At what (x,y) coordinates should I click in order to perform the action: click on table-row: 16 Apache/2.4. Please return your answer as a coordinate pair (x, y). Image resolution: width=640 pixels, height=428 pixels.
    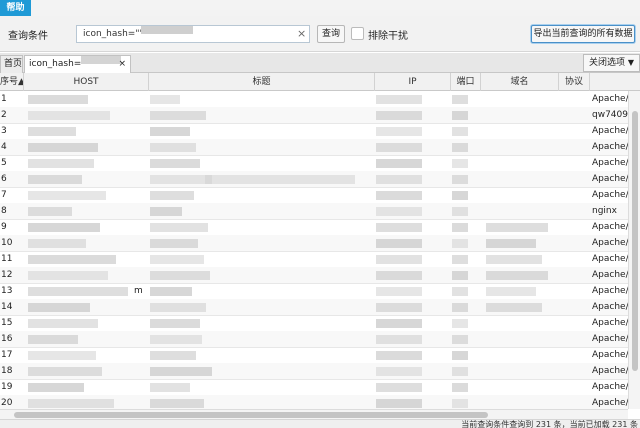
    Looking at the image, I should click on (314, 339).